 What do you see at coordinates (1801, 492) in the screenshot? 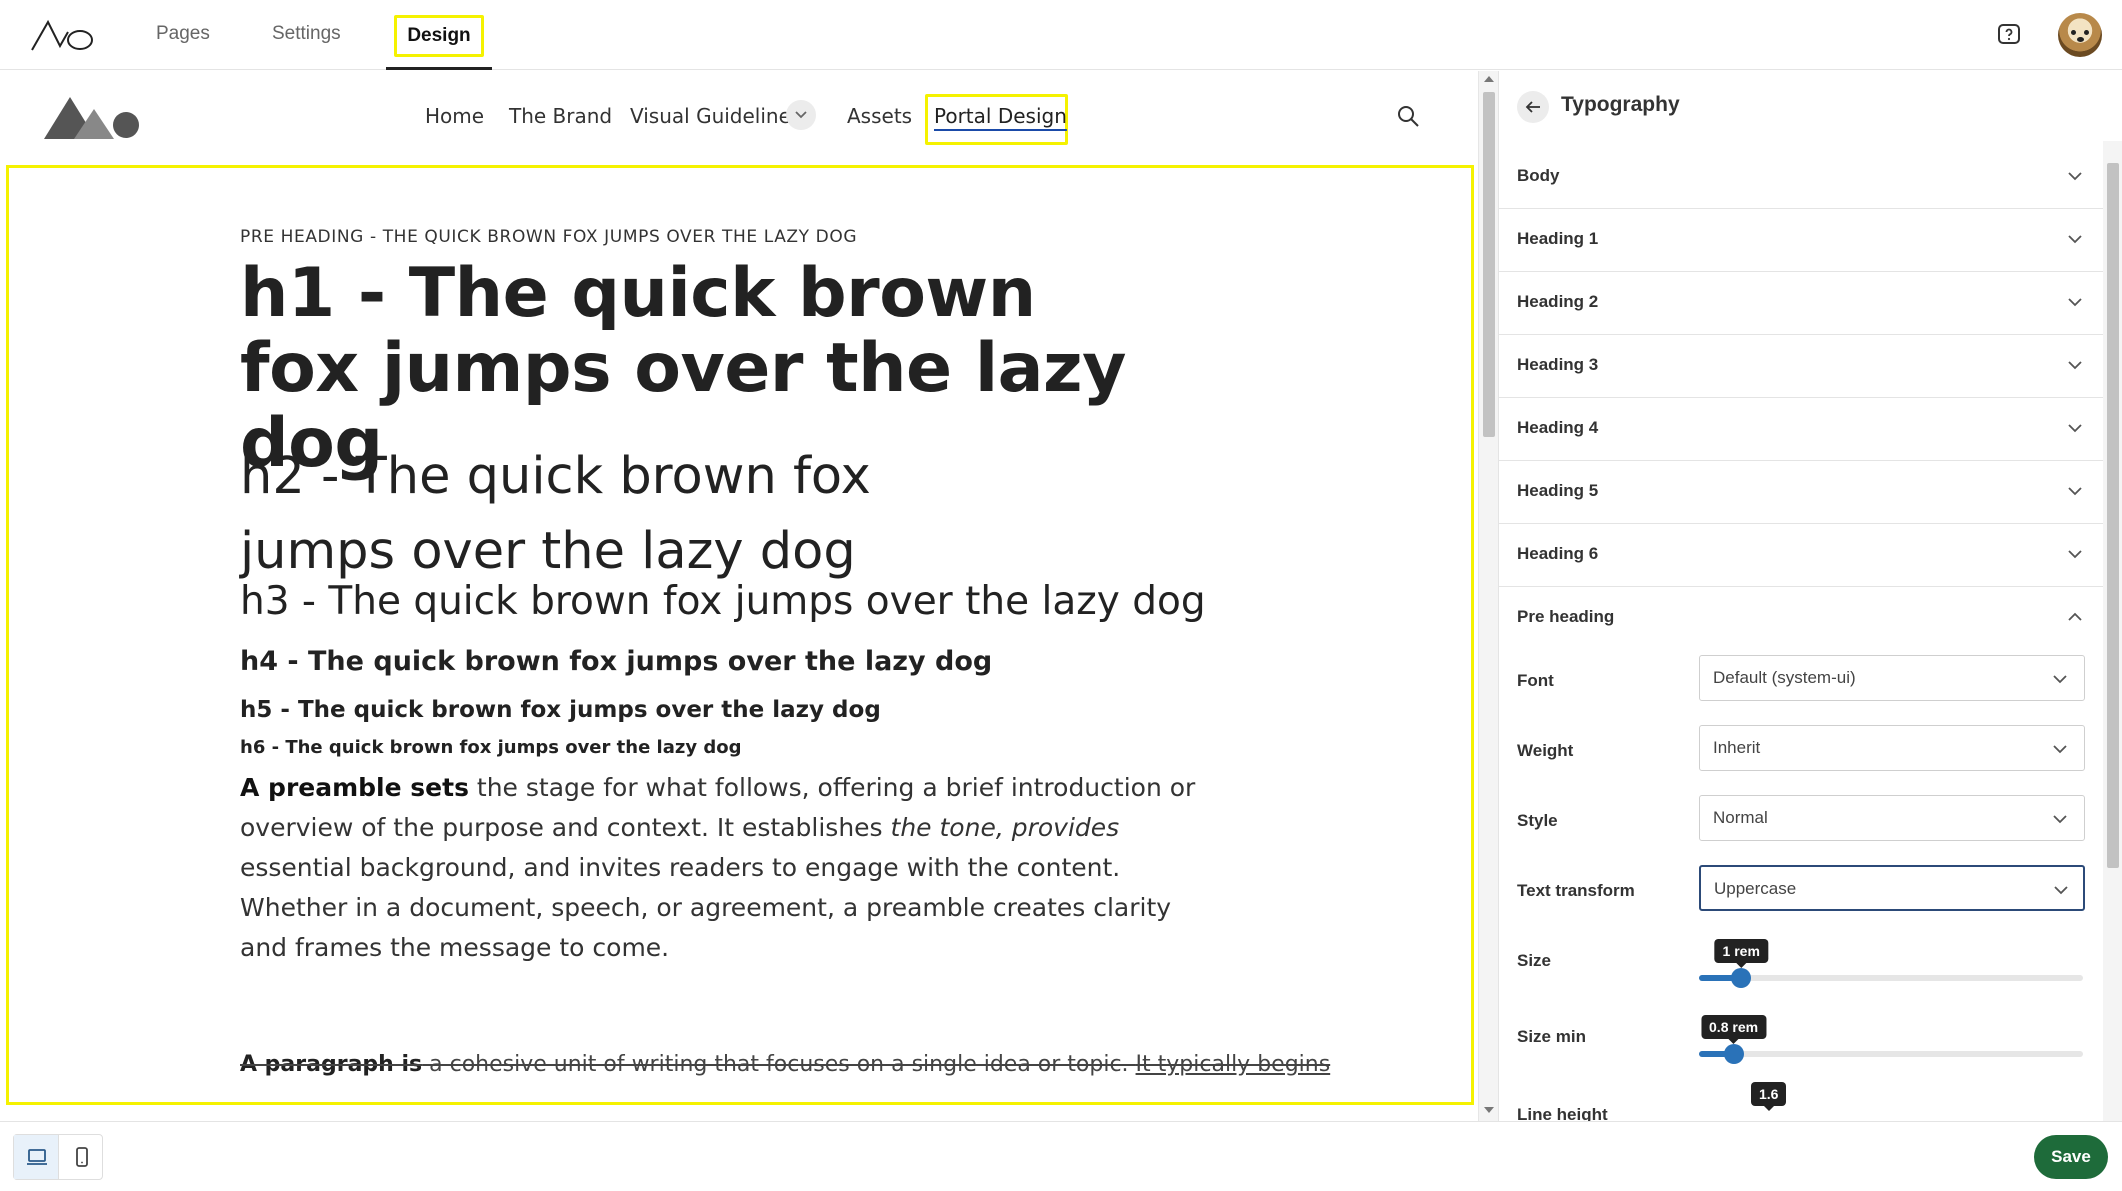
I see `section-heading-5: Heading 5` at bounding box center [1801, 492].